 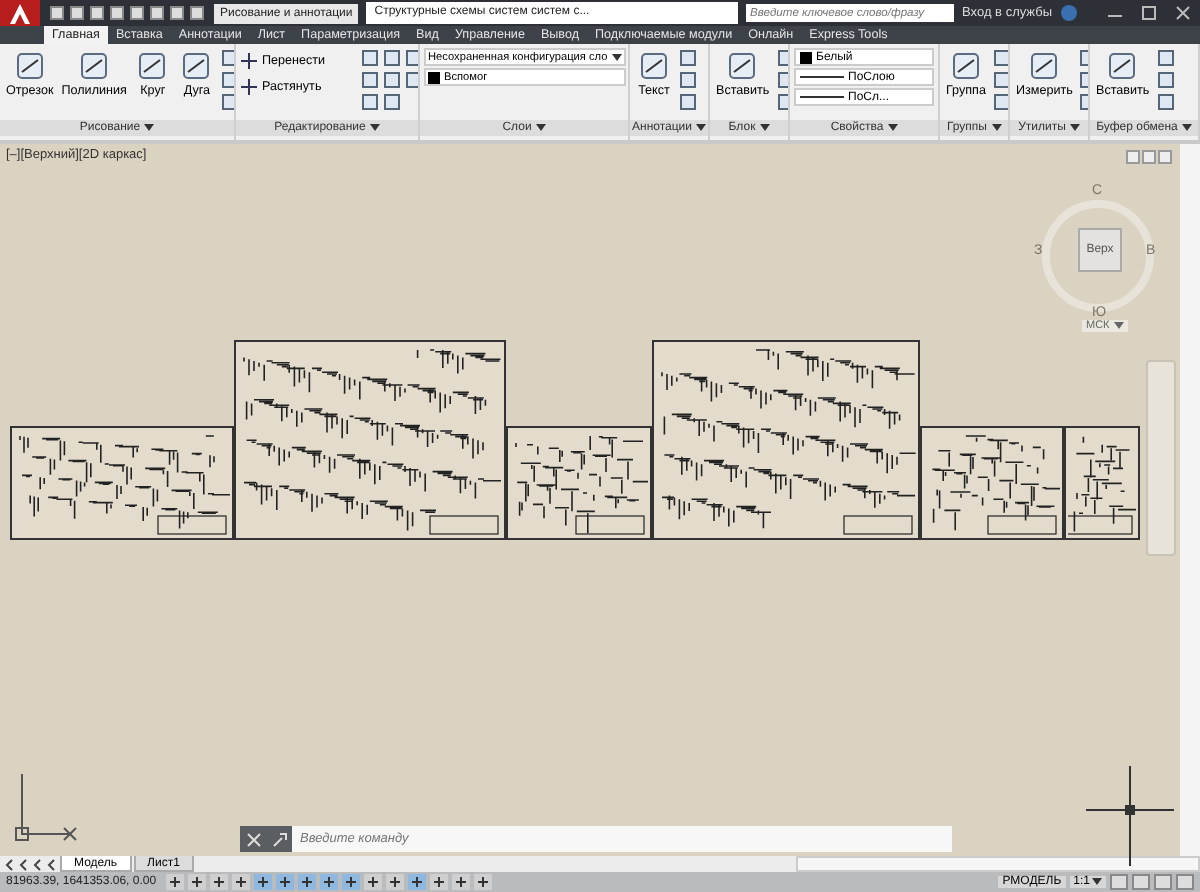 I want to click on help-icon, so click(x=1069, y=13).